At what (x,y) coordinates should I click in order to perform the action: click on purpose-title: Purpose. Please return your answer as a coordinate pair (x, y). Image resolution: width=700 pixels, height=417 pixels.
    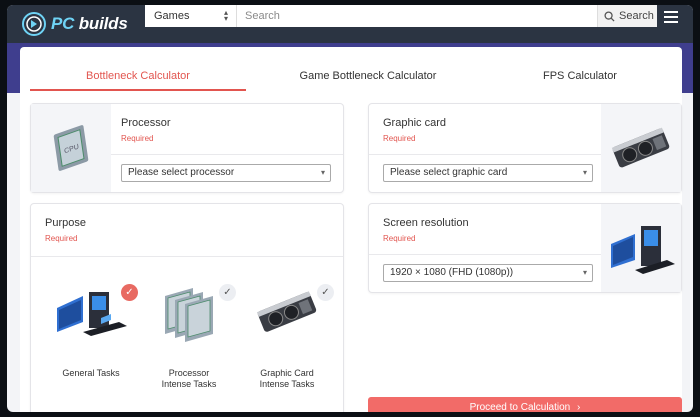
    Looking at the image, I should click on (65, 223).